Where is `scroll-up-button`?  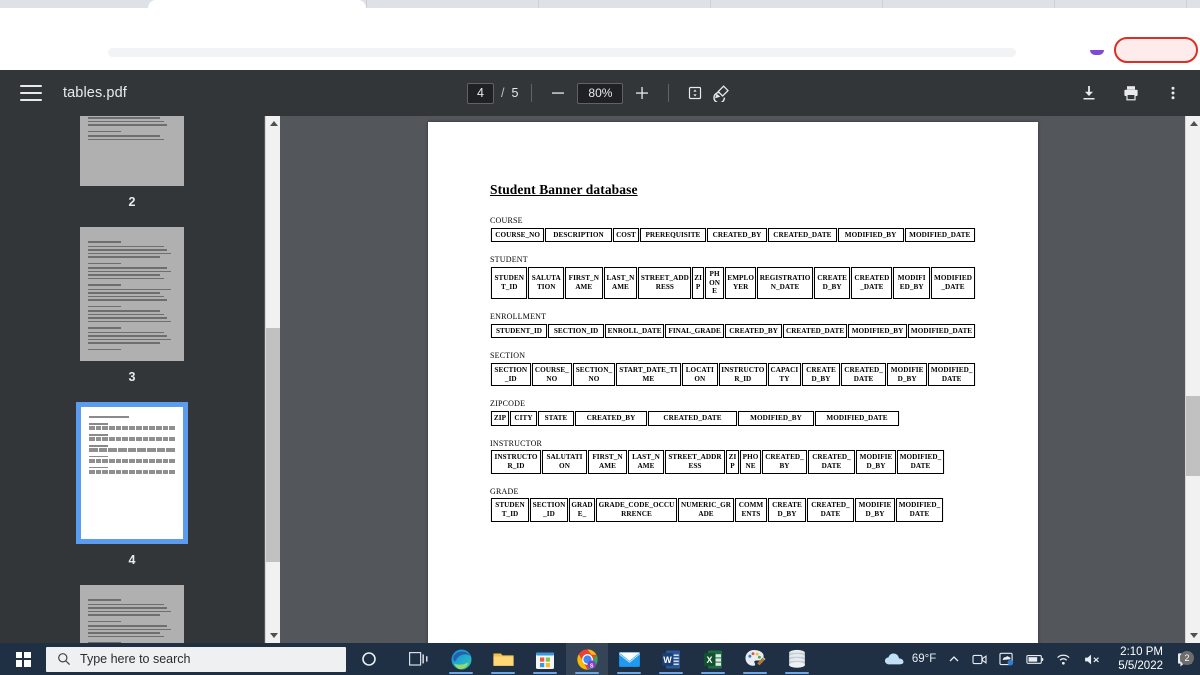
scroll-up-button is located at coordinates (1193, 123).